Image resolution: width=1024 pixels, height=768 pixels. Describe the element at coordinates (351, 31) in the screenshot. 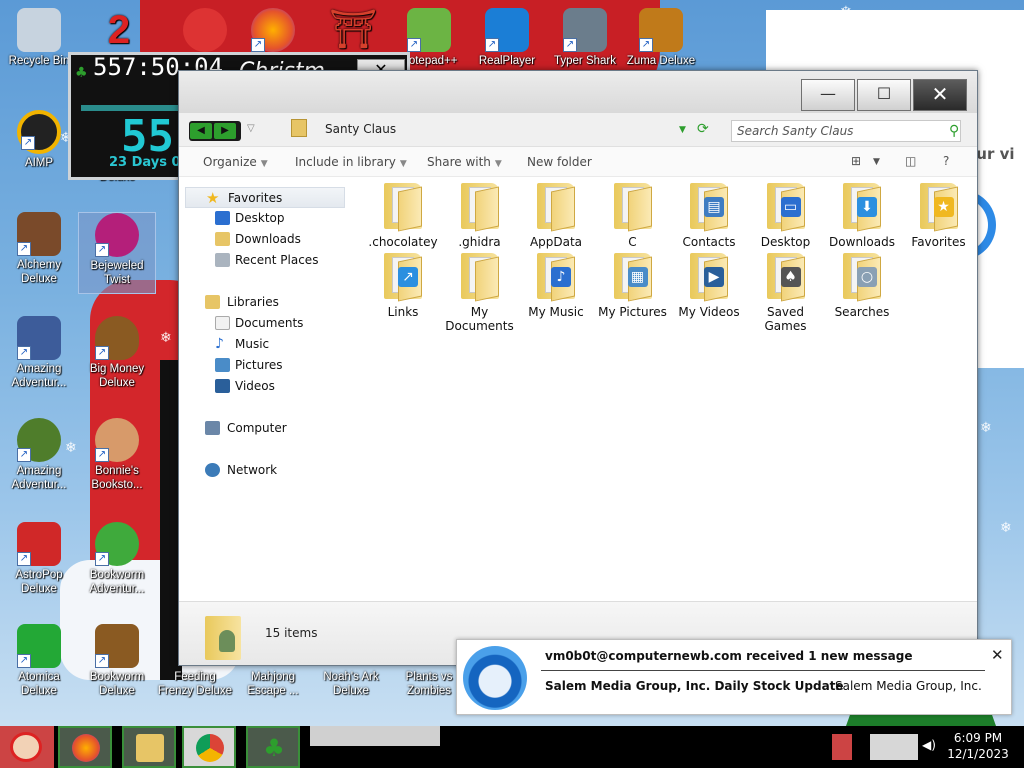

I see `desktop-icon-shrine: ⛩` at that location.